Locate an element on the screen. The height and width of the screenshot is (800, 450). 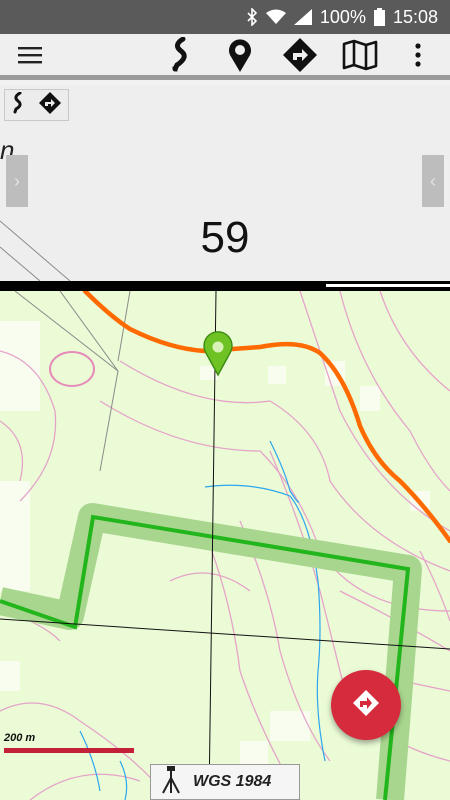
route-small-icon is located at coordinates (18, 105).